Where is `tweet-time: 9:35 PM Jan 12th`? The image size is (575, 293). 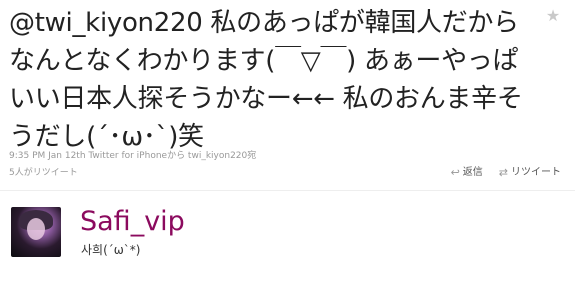 tweet-time: 9:35 PM Jan 12th is located at coordinates (47, 156).